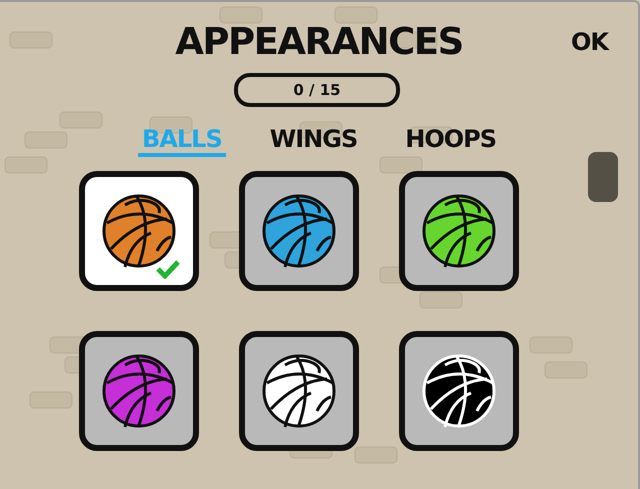 This screenshot has height=489, width=640. I want to click on ok-button: OK, so click(589, 42).